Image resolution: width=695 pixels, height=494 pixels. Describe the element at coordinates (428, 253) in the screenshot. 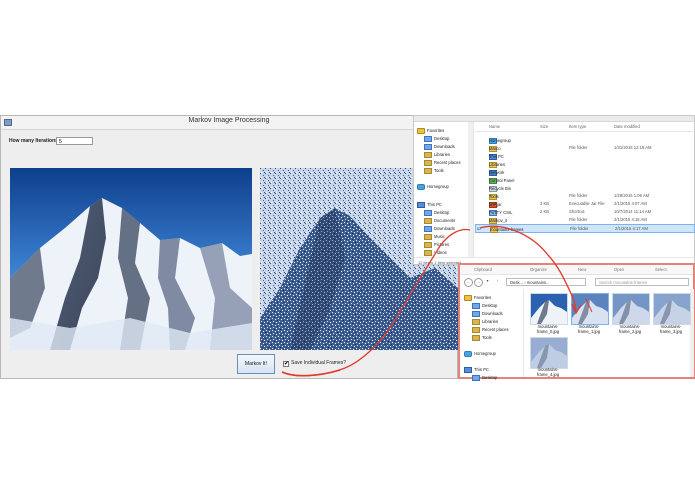

I see `videos-icon` at that location.